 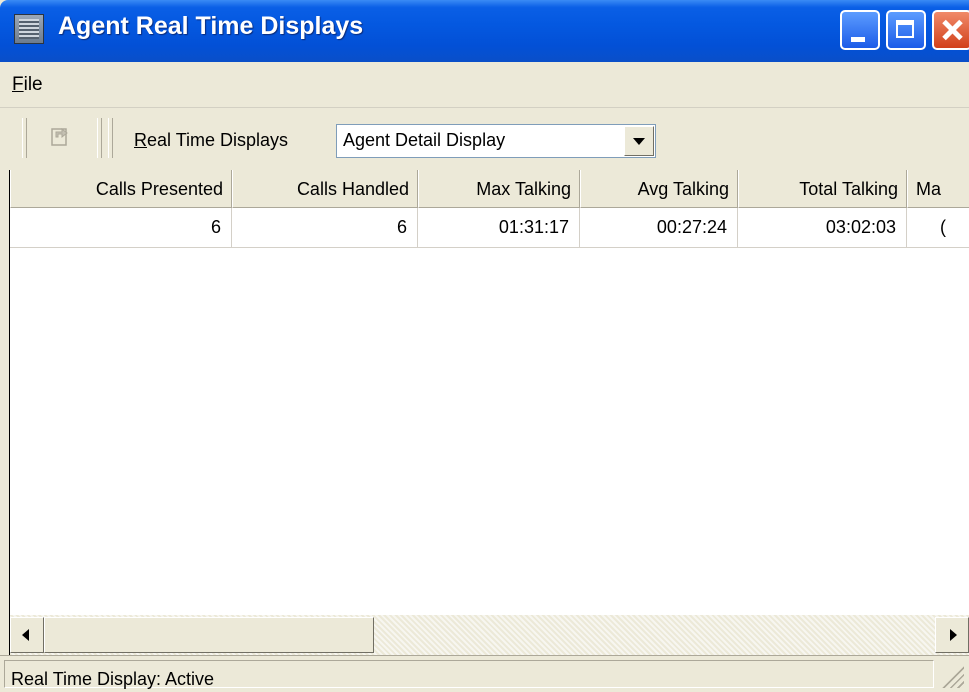 What do you see at coordinates (211, 26) in the screenshot?
I see `window-title: Agent Real Time Displays` at bounding box center [211, 26].